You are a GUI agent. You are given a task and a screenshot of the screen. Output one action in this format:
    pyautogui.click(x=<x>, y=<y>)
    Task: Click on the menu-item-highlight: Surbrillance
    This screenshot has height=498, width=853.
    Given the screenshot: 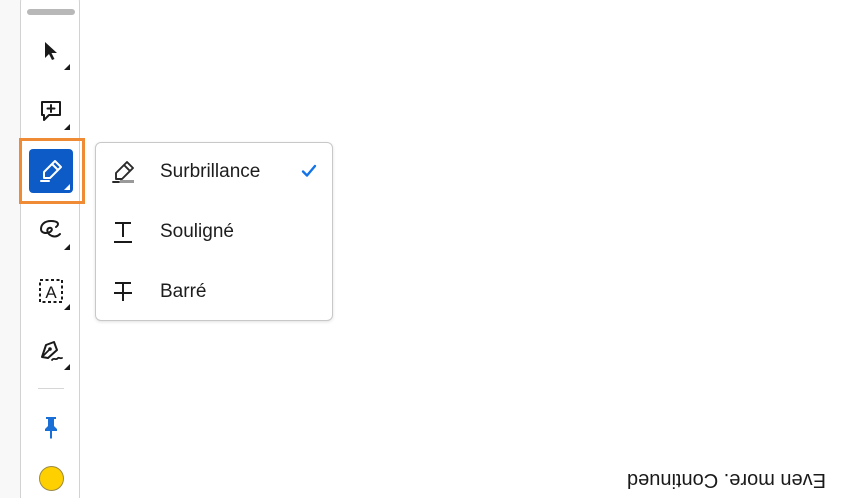 What is the action you would take?
    pyautogui.click(x=214, y=172)
    